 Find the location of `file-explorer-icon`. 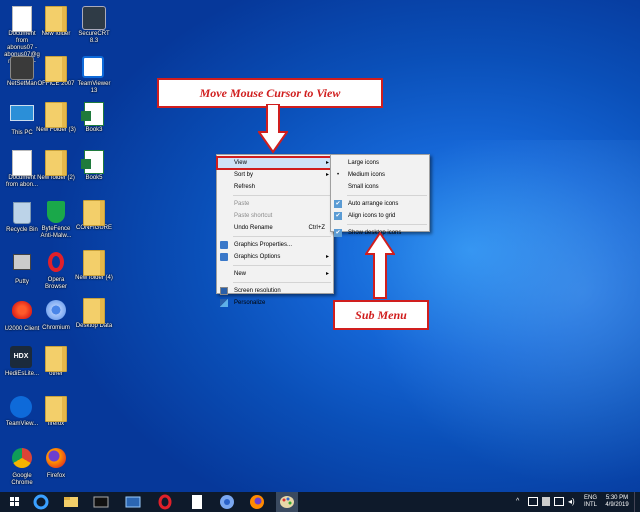

file-explorer-icon is located at coordinates (71, 502).